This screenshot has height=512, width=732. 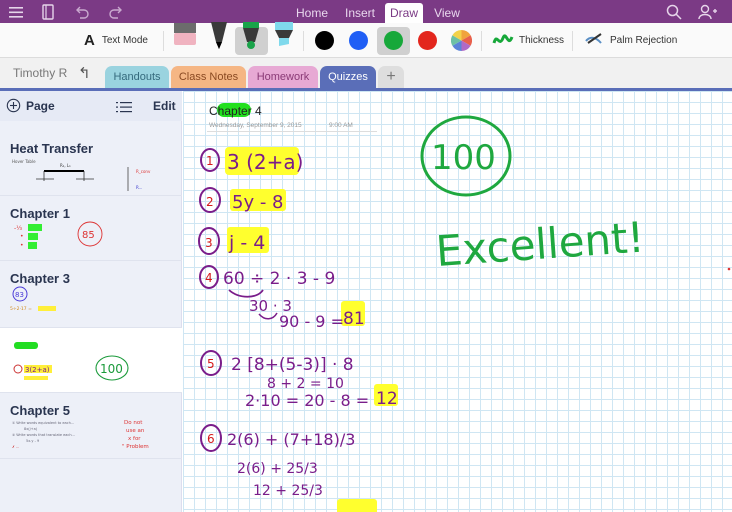 What do you see at coordinates (89, 40) in the screenshot?
I see `text-mode-icon: A` at bounding box center [89, 40].